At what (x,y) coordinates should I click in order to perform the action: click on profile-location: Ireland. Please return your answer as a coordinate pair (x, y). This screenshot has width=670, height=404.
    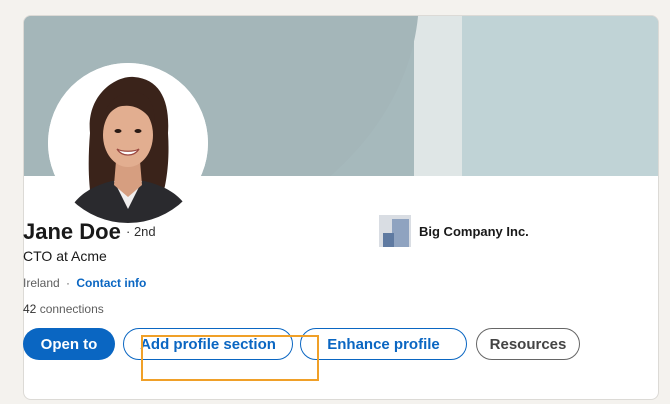
    Looking at the image, I should click on (41, 283).